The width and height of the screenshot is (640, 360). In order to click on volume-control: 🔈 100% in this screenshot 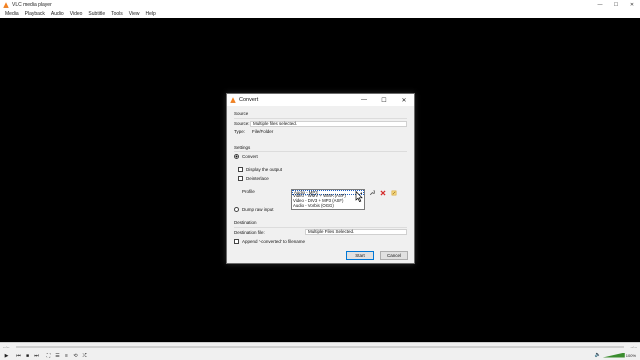, I will do `click(615, 355)`.